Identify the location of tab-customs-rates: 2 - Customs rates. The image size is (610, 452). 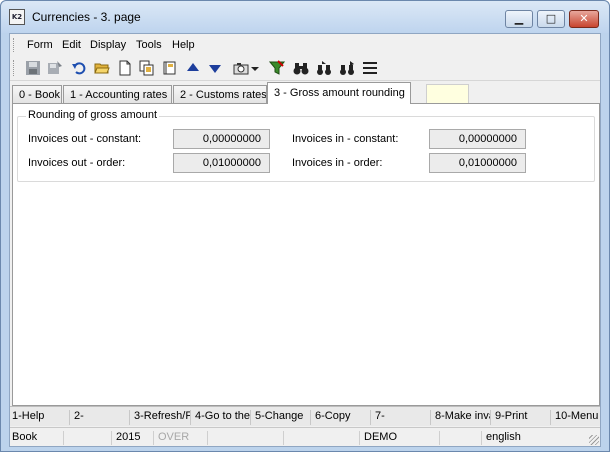
(220, 94).